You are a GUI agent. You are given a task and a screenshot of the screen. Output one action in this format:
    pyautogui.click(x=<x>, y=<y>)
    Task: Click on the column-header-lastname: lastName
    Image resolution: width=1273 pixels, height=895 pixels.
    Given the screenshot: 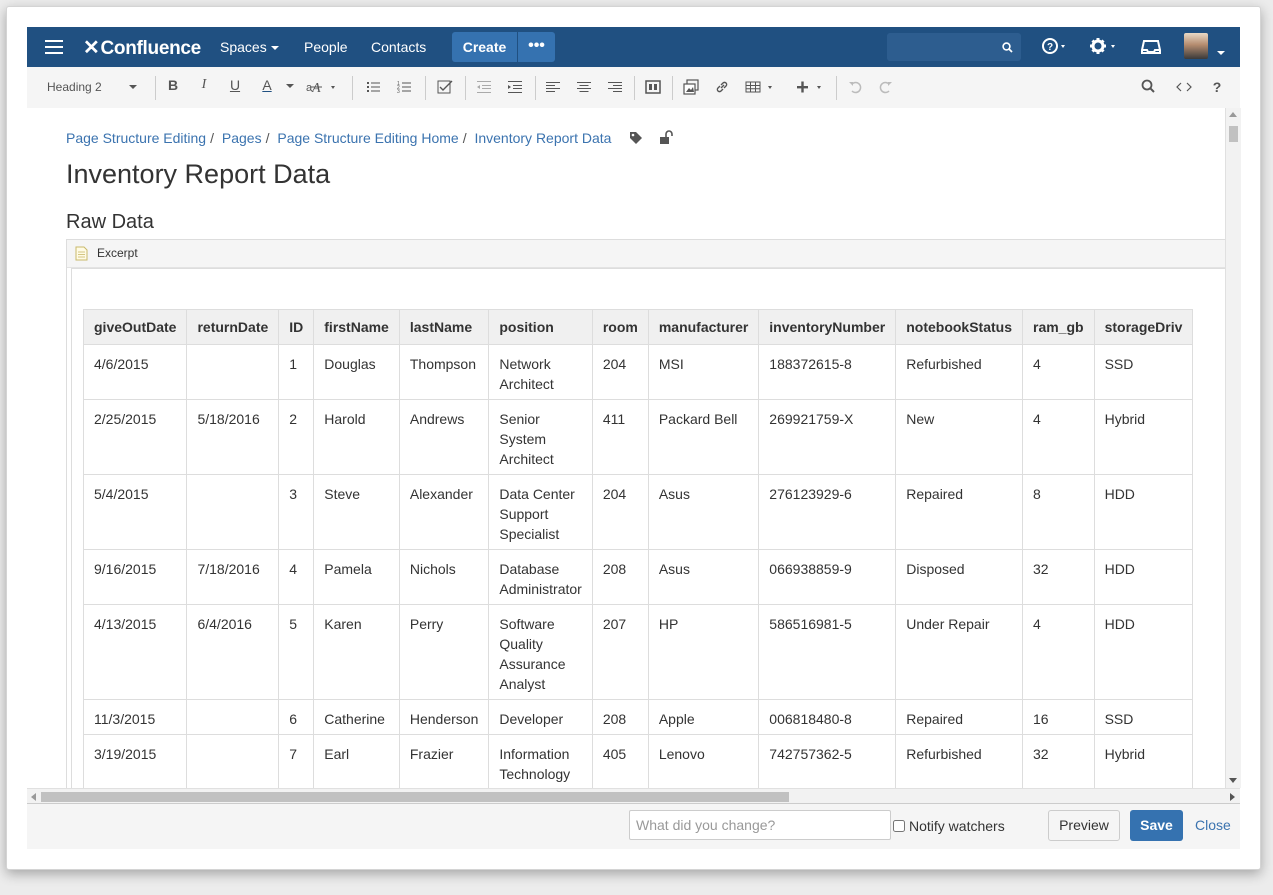 What is the action you would take?
    pyautogui.click(x=444, y=327)
    